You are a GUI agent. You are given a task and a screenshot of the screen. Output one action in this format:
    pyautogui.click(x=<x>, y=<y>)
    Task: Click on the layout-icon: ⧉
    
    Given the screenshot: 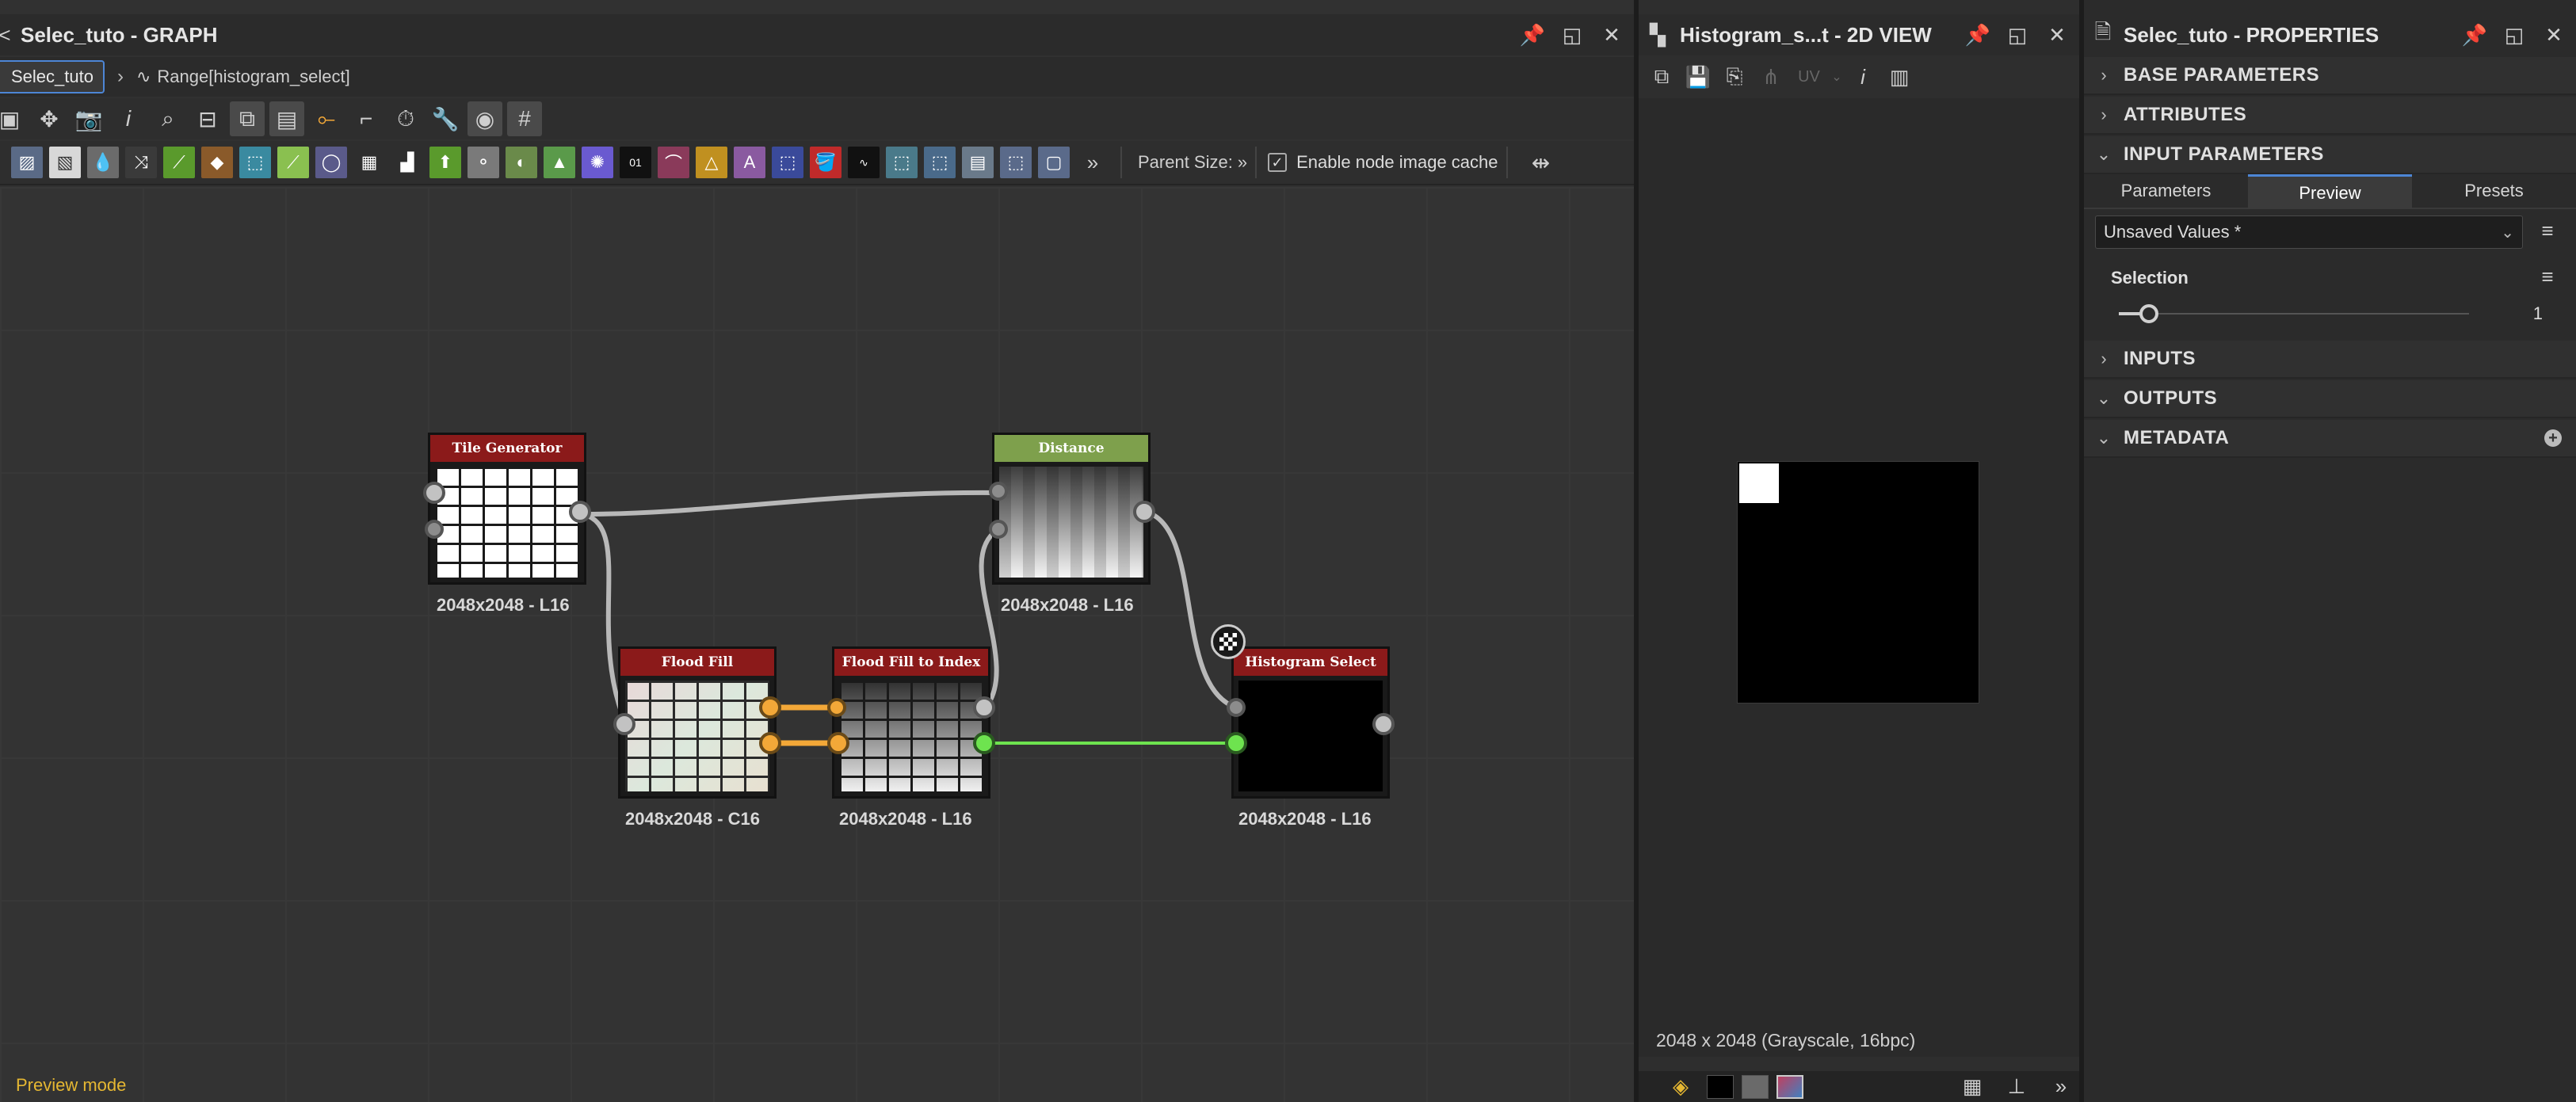 What is the action you would take?
    pyautogui.click(x=248, y=118)
    